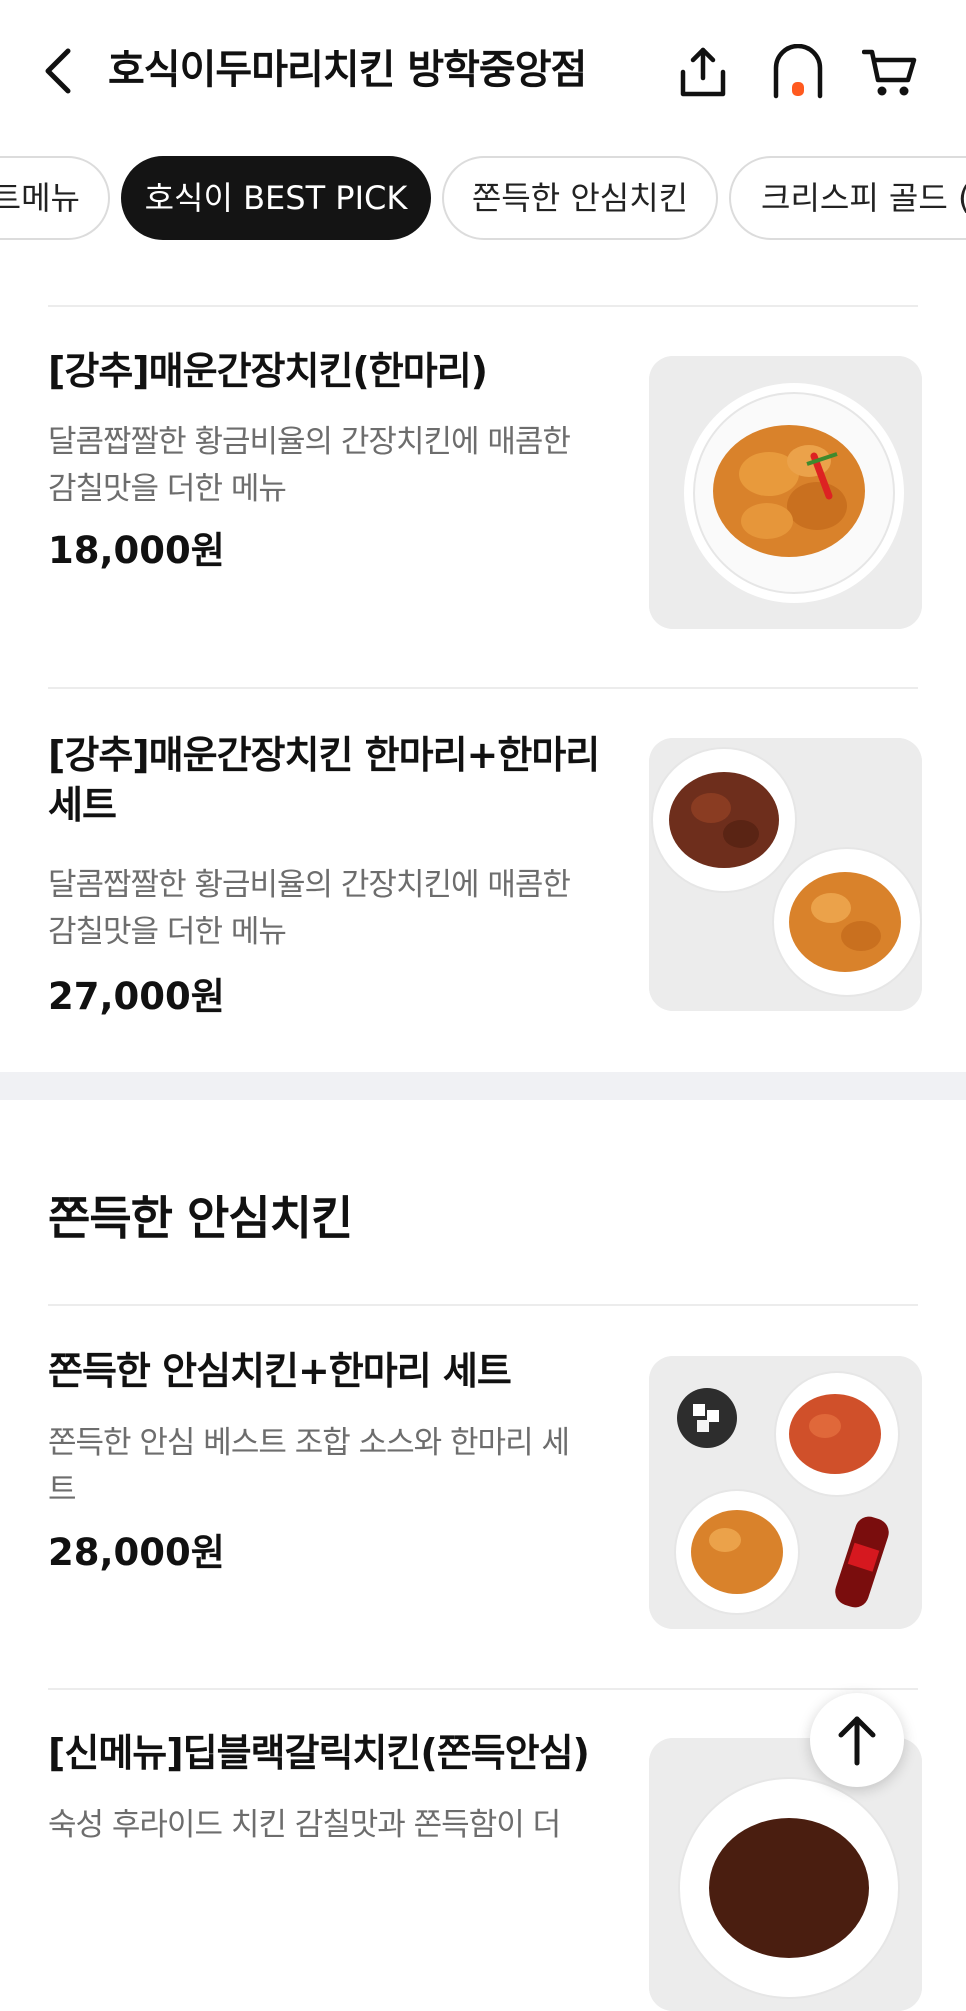  Describe the element at coordinates (304, 1825) in the screenshot. I see `item-description-line1: 숙성 후라이드 치킨 감칠맛과 쫀득함이 더` at that location.